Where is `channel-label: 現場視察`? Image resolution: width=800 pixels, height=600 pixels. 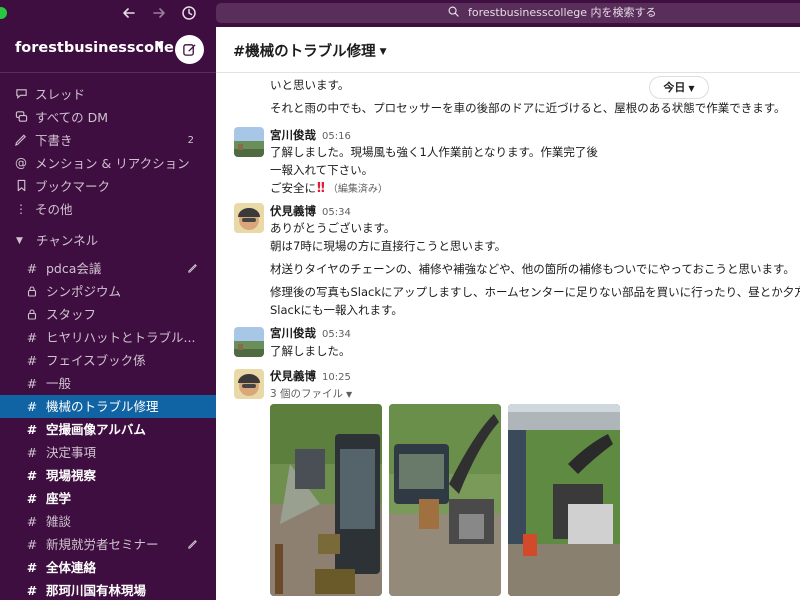 channel-label: 現場視察 is located at coordinates (71, 475).